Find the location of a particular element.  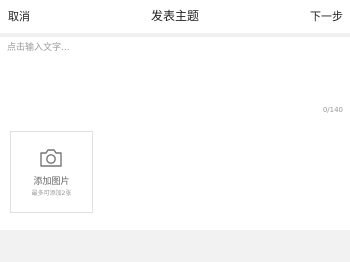

bottom-area is located at coordinates (175, 246).